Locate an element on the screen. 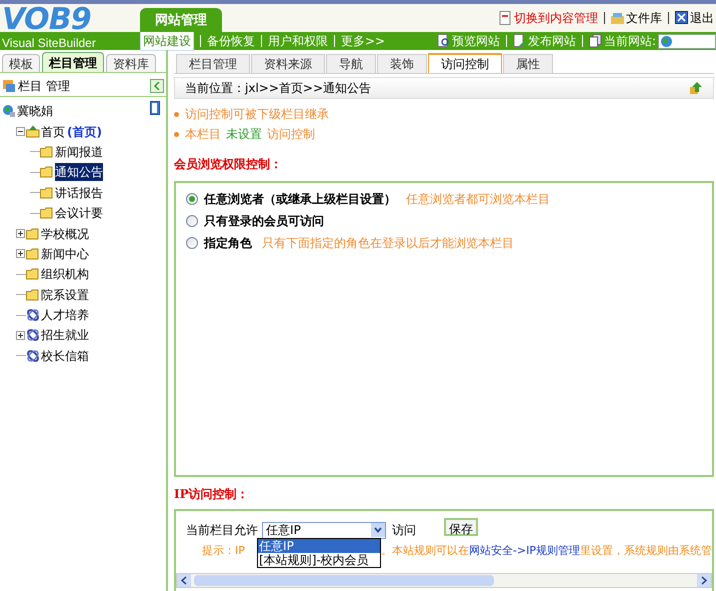 Image resolution: width=716 pixels, height=591 pixels. save-button: 保存 is located at coordinates (461, 527).